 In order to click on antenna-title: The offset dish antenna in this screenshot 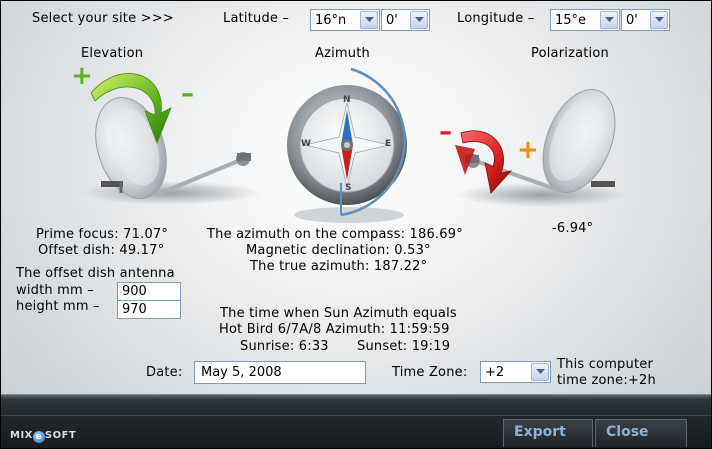, I will do `click(95, 273)`.